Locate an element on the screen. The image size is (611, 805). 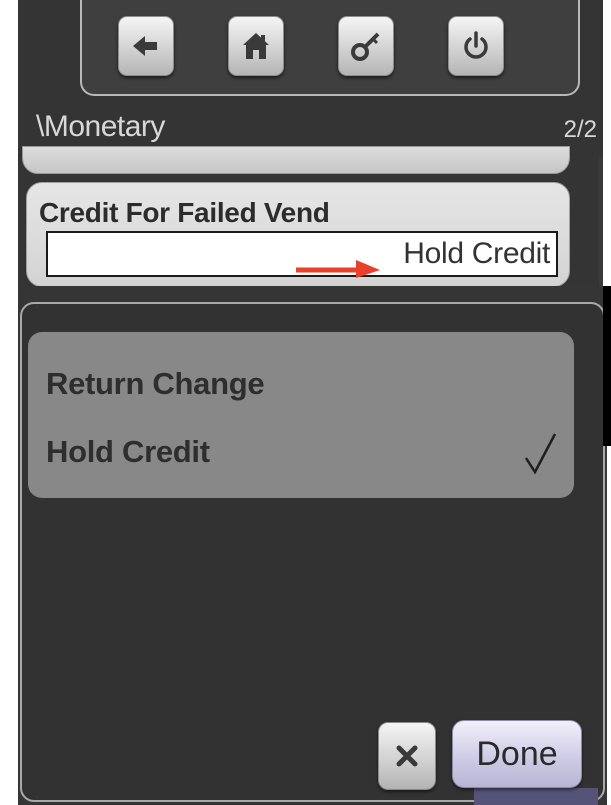
page-indicator: 2/2 is located at coordinates (580, 129).